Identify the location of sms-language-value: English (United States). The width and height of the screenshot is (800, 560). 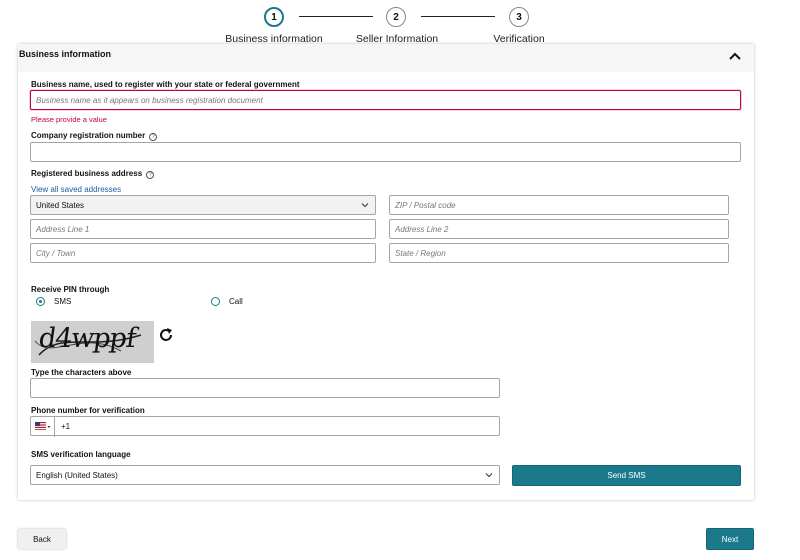
(77, 475).